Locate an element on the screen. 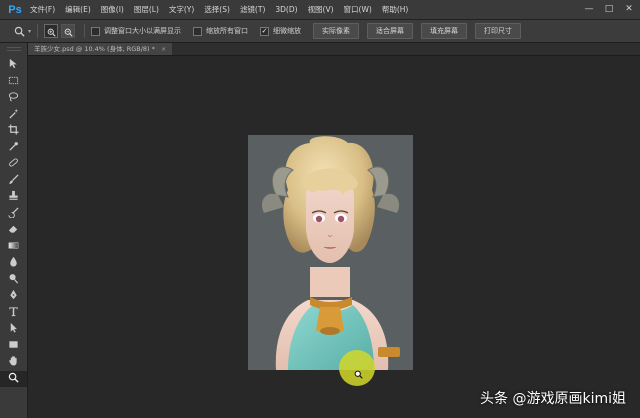 This screenshot has width=640, height=418. menu-view: 视图(V) is located at coordinates (321, 9).